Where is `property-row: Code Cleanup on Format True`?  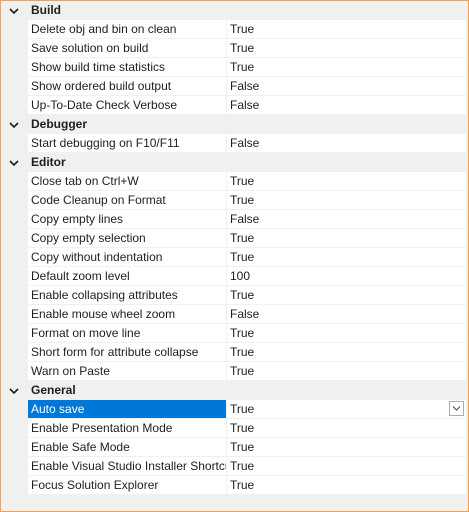
property-row: Code Cleanup on Format True is located at coordinates (247, 200).